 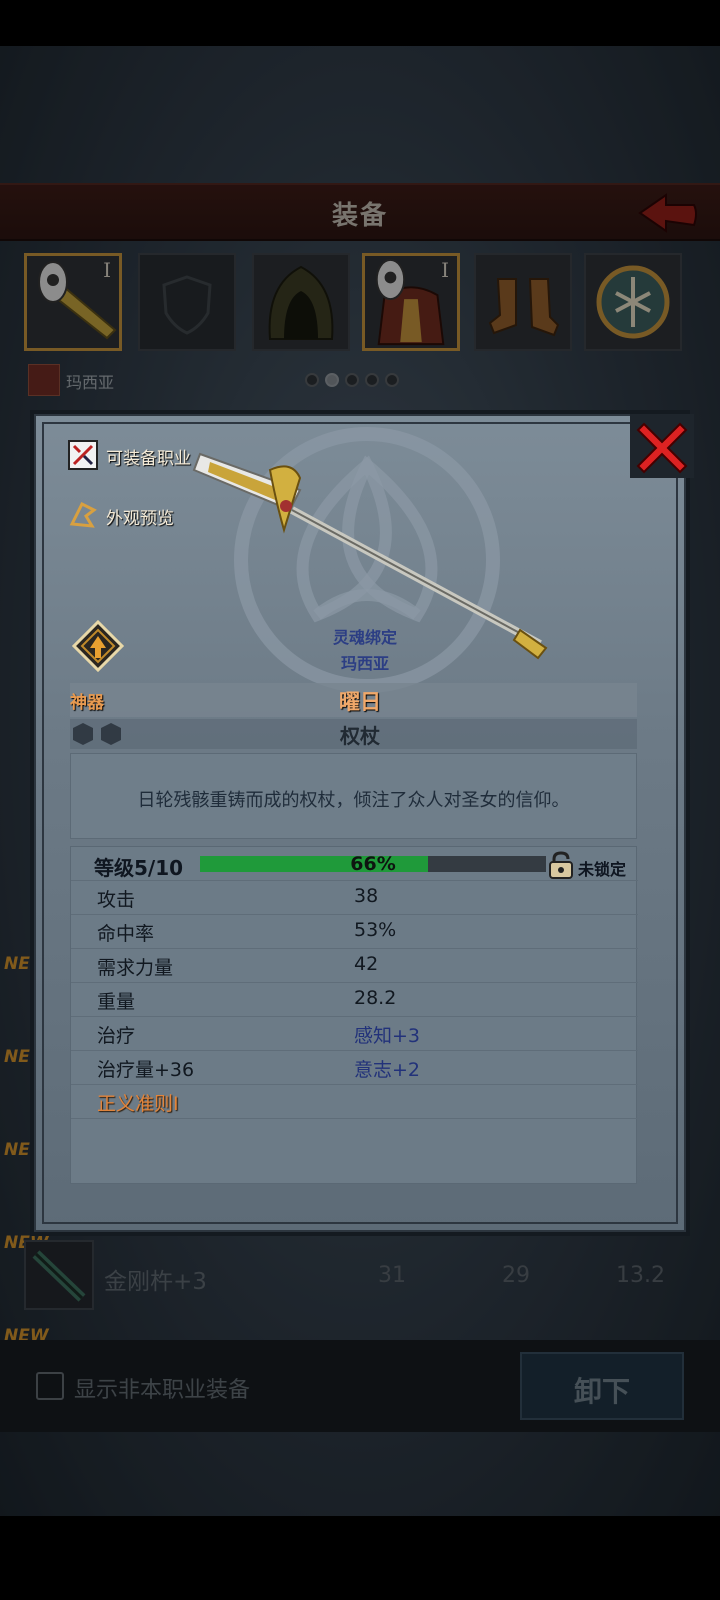 I want to click on skill-label: 正义准则I, so click(x=138, y=1102).